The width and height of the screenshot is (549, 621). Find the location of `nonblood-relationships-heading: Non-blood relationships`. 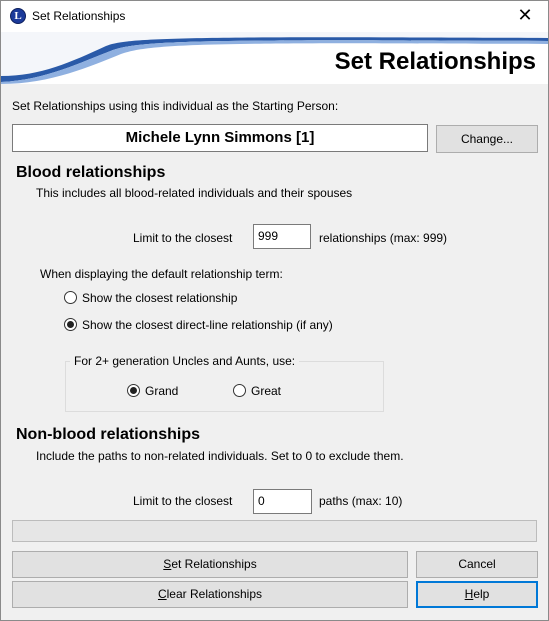

nonblood-relationships-heading: Non-blood relationships is located at coordinates (108, 434).